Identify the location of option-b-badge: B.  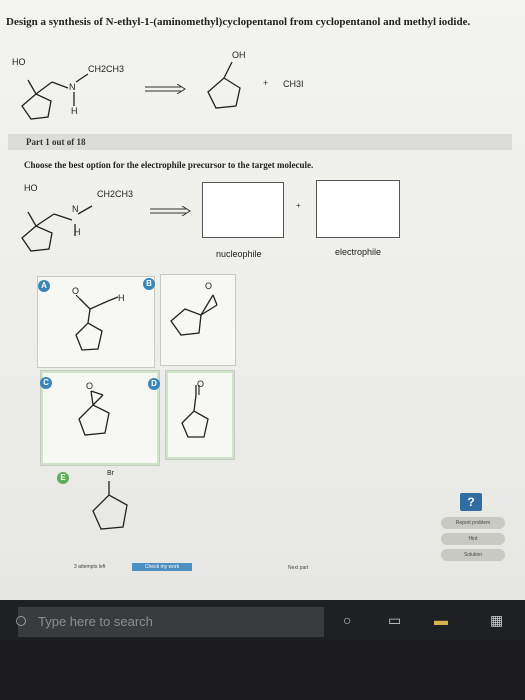
(149, 284).